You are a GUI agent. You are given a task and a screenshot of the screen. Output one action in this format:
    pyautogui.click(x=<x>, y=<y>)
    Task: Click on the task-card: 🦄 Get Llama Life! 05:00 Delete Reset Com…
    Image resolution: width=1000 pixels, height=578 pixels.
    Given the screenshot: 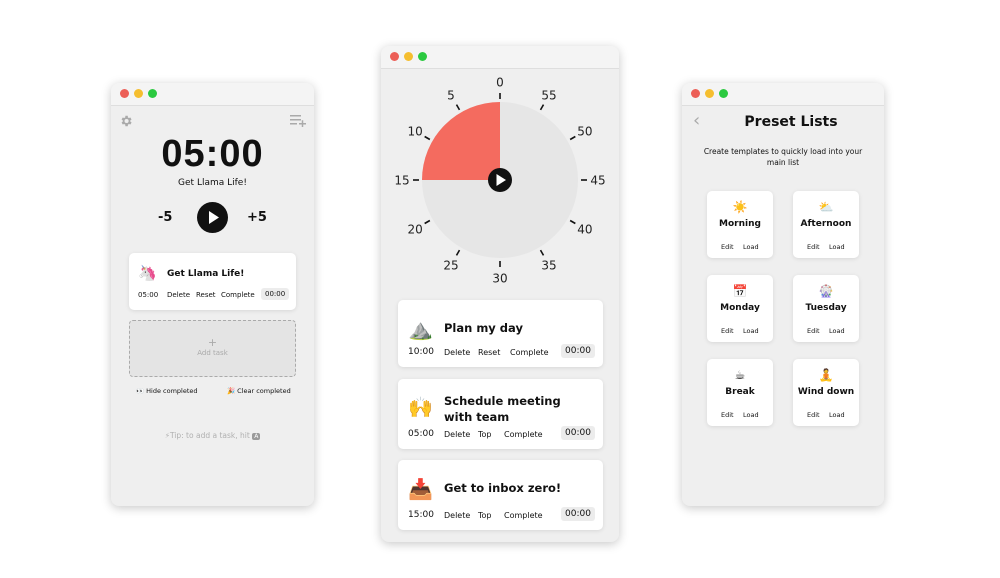 What is the action you would take?
    pyautogui.click(x=212, y=281)
    